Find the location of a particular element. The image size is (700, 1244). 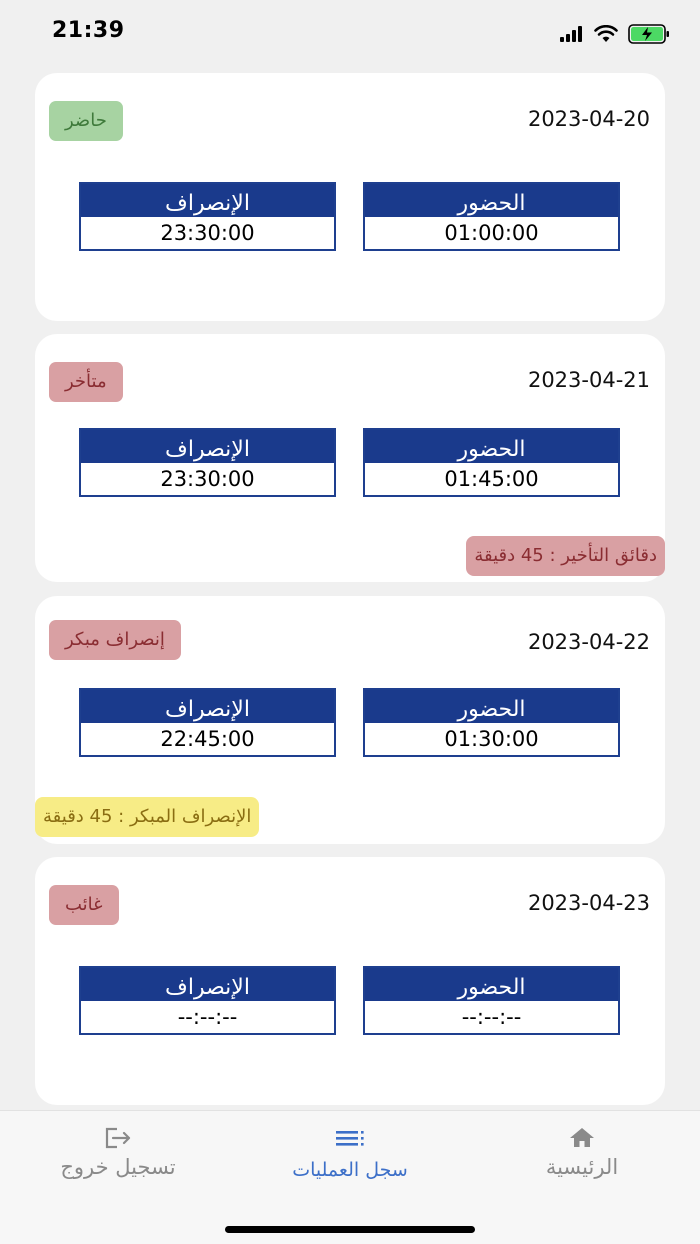

tab-home: الرئيسية is located at coordinates (582, 1152).